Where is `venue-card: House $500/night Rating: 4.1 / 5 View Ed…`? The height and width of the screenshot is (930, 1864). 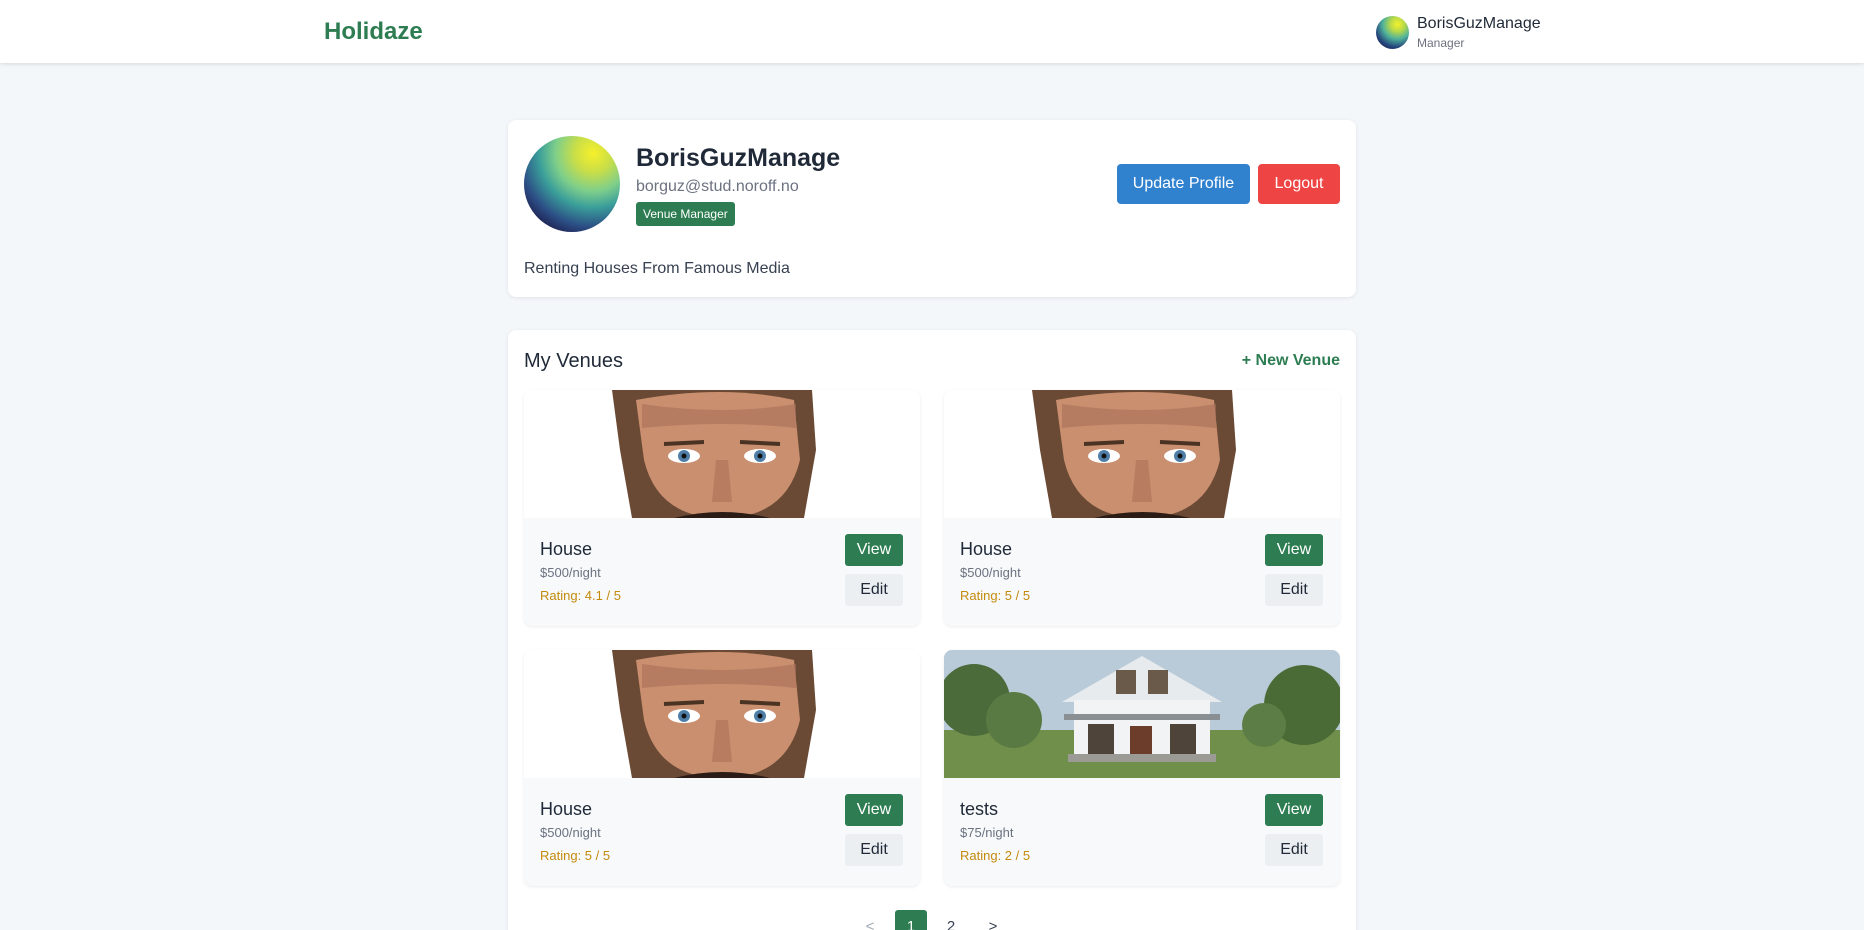
venue-card: House $500/night Rating: 4.1 / 5 View Ed… is located at coordinates (722, 508).